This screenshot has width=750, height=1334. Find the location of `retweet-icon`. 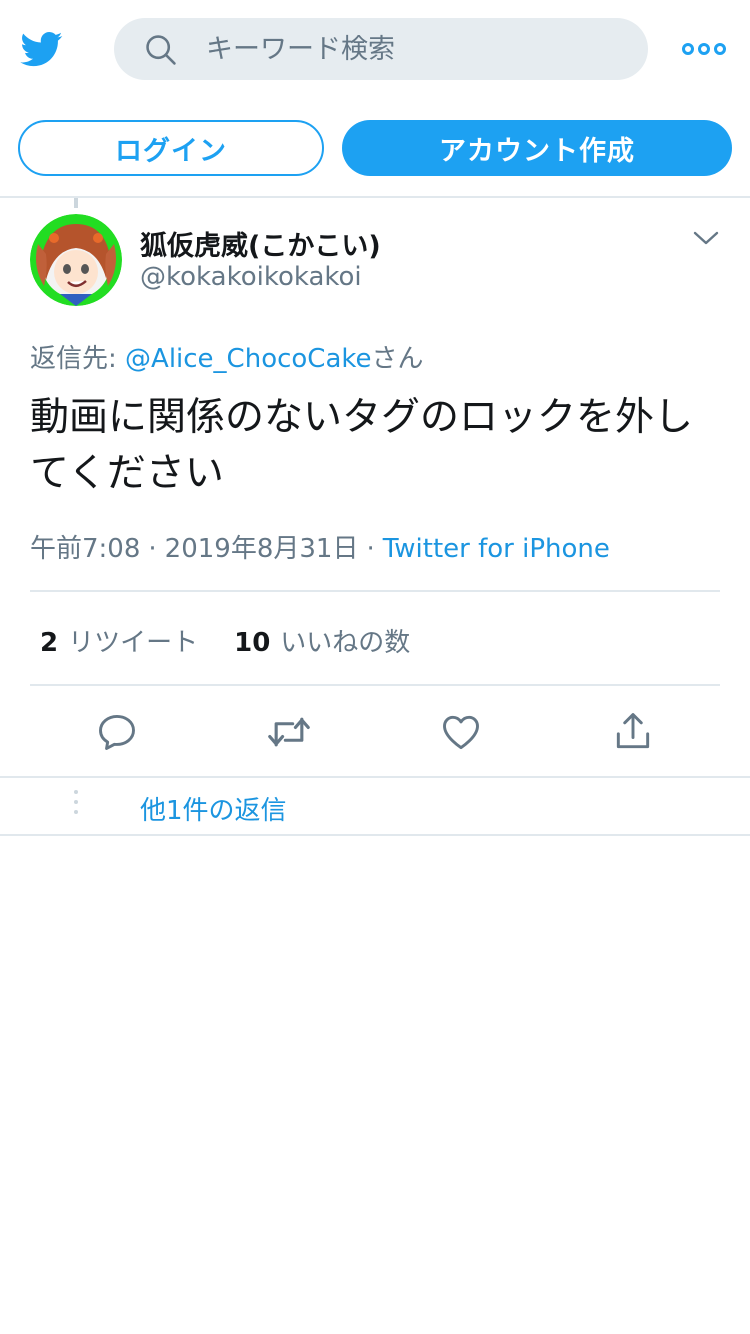

retweet-icon is located at coordinates (289, 732).